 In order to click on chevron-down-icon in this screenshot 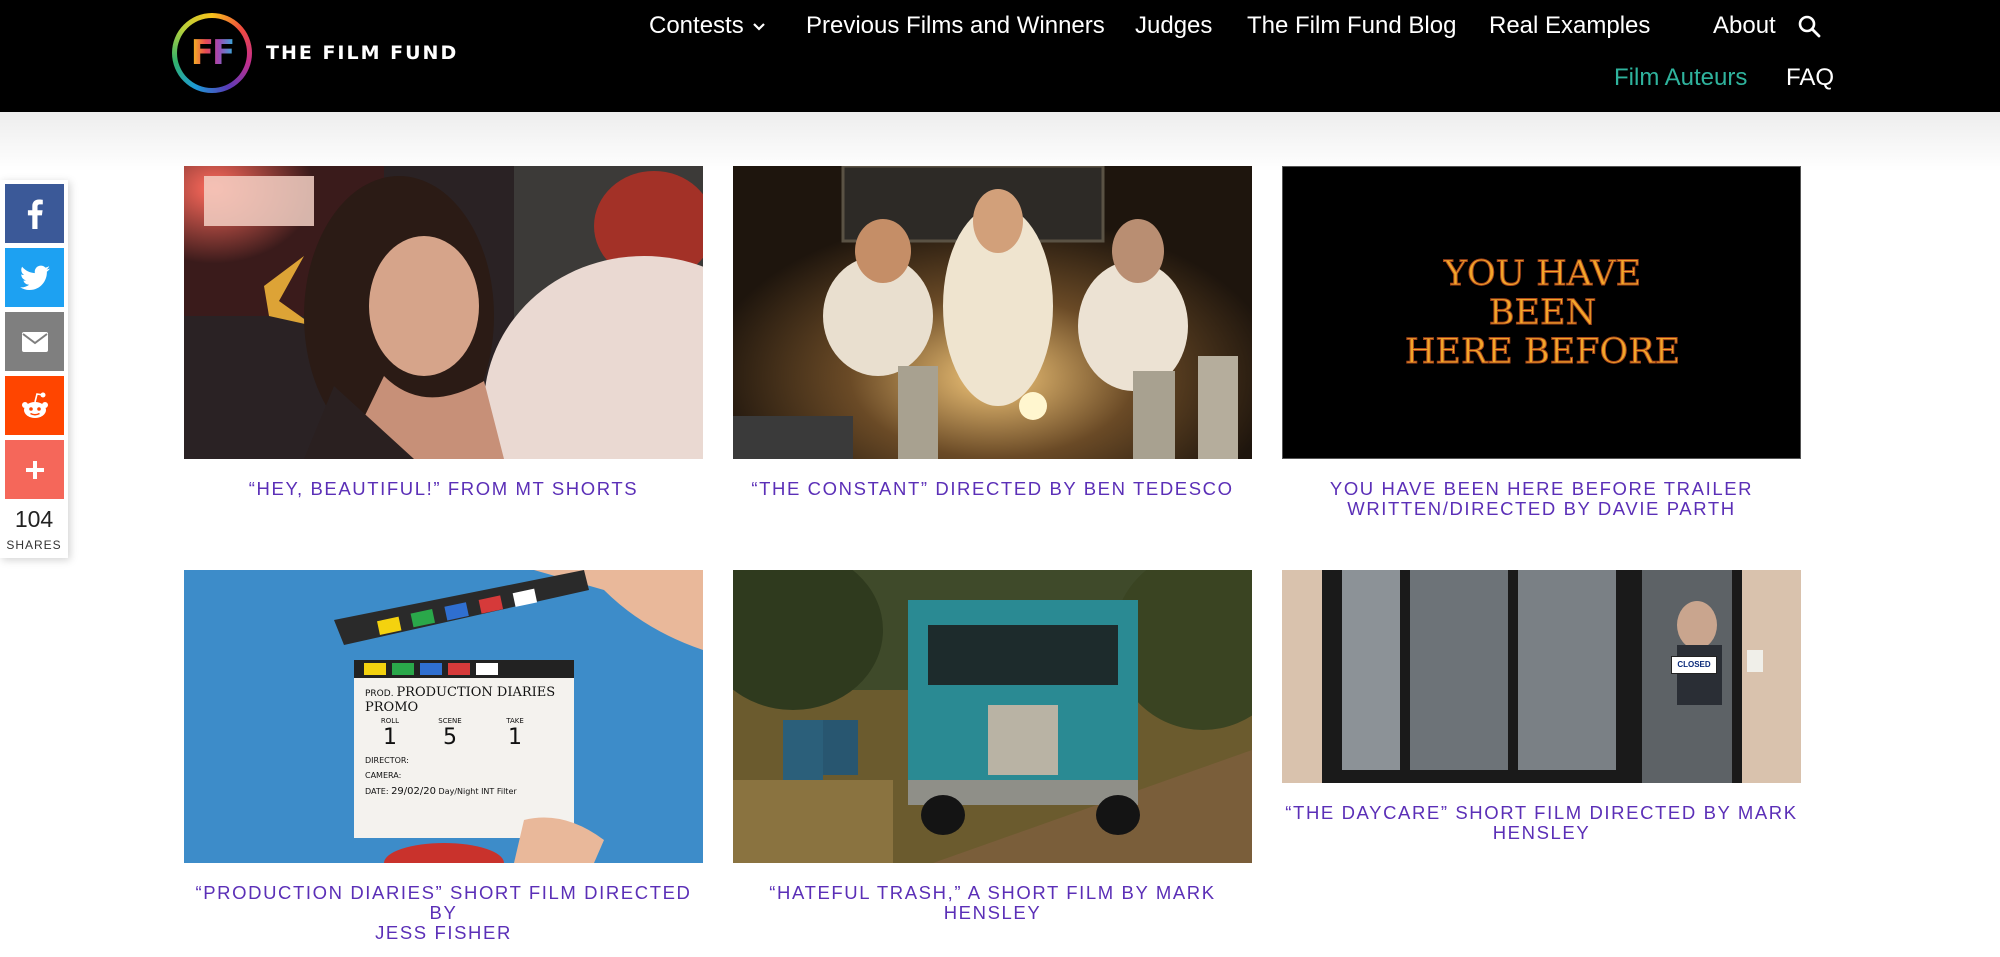, I will do `click(758, 26)`.